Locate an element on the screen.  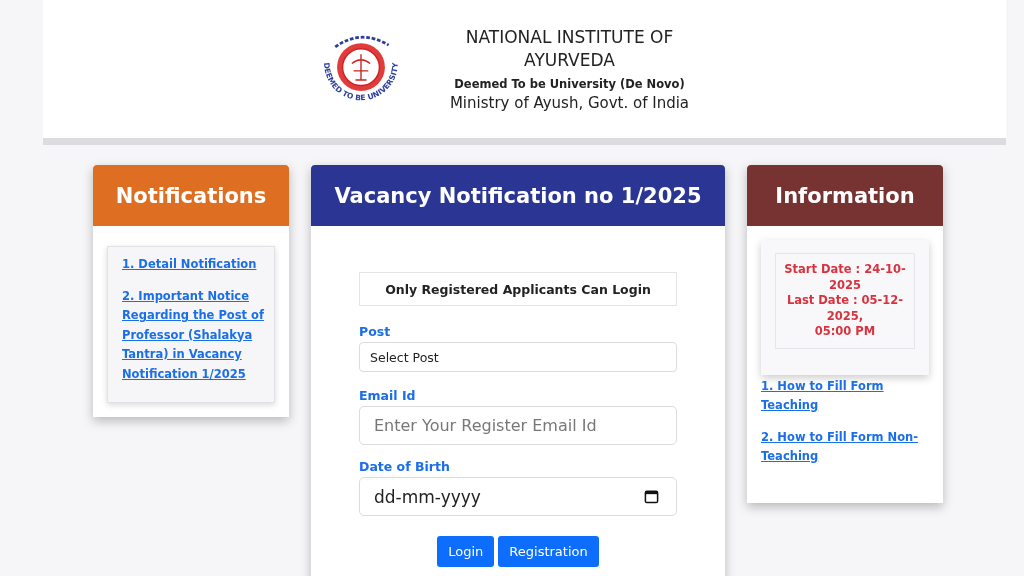
field-label: Date of Birth is located at coordinates (405, 466).